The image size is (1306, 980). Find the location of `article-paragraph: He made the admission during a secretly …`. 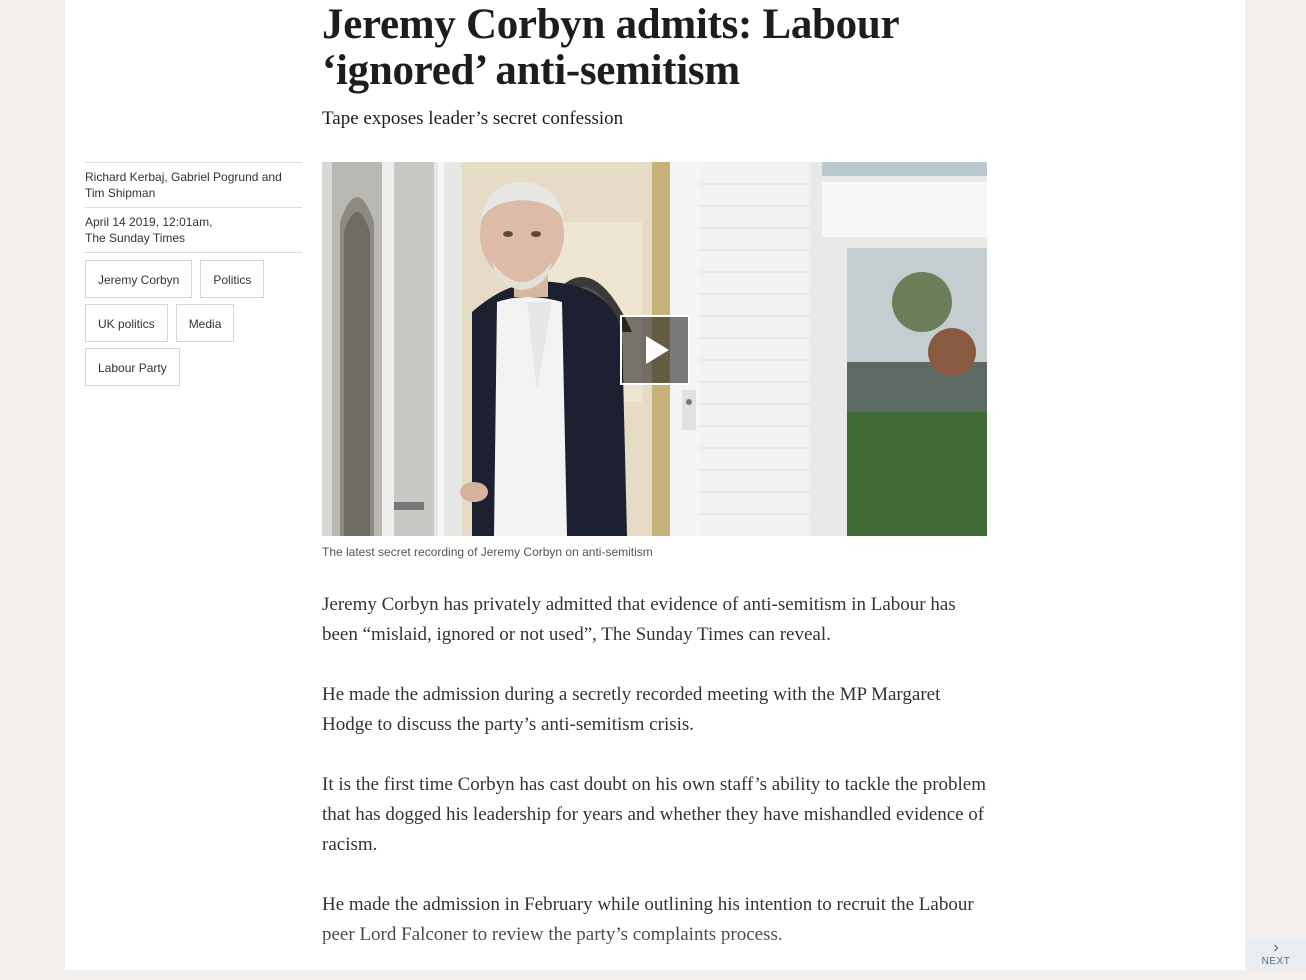

article-paragraph: He made the admission during a secretly … is located at coordinates (631, 709).